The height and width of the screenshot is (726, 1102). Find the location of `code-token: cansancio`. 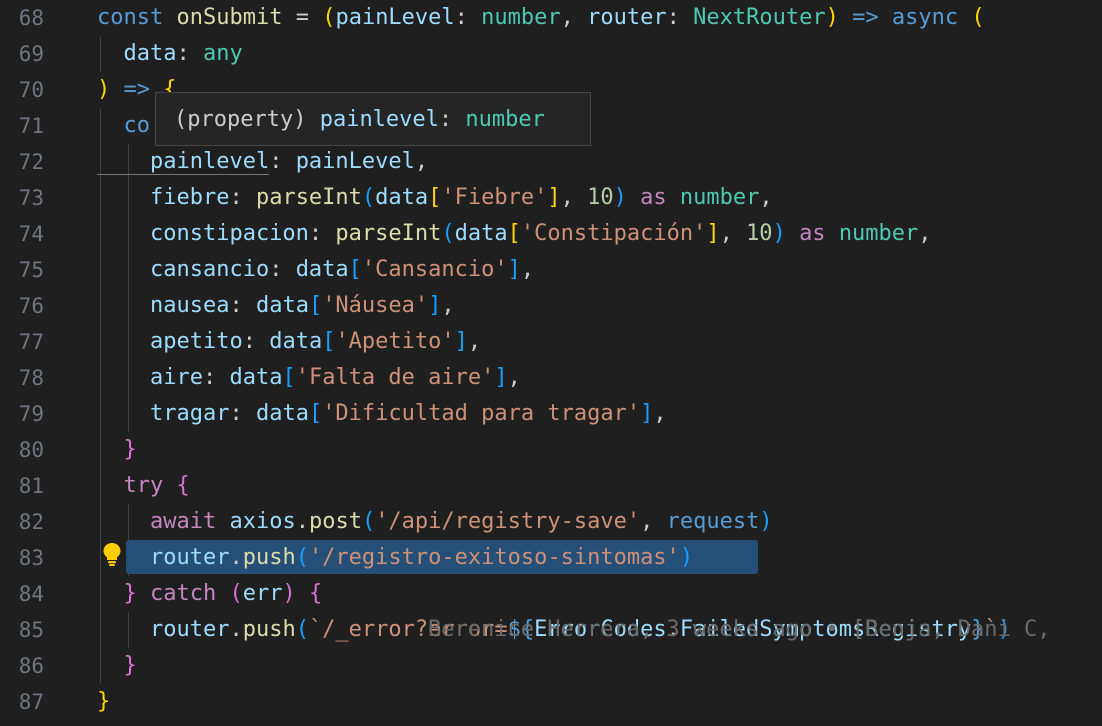

code-token: cansancio is located at coordinates (183, 269).